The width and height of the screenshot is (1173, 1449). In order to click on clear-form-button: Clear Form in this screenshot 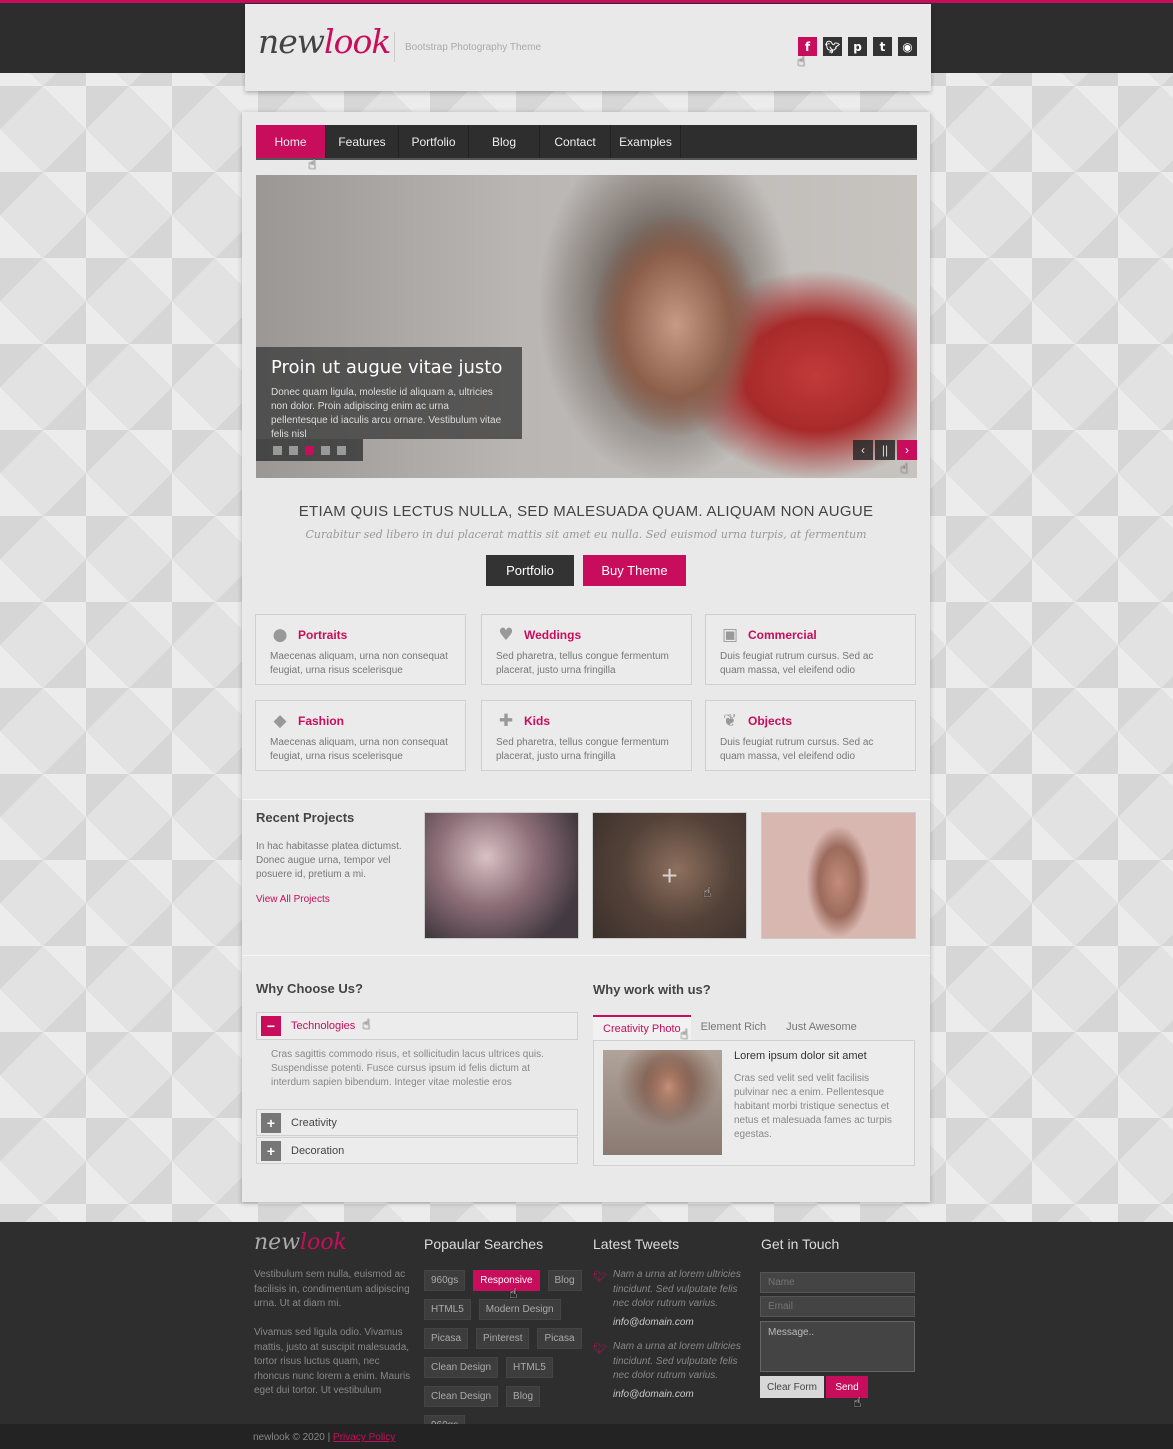, I will do `click(792, 1387)`.